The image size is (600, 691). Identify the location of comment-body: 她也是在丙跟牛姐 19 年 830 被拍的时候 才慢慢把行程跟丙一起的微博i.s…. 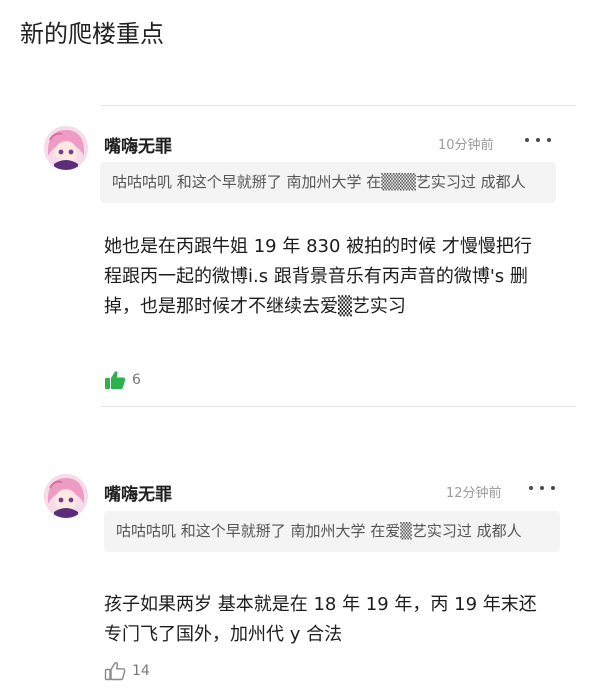
(318, 276).